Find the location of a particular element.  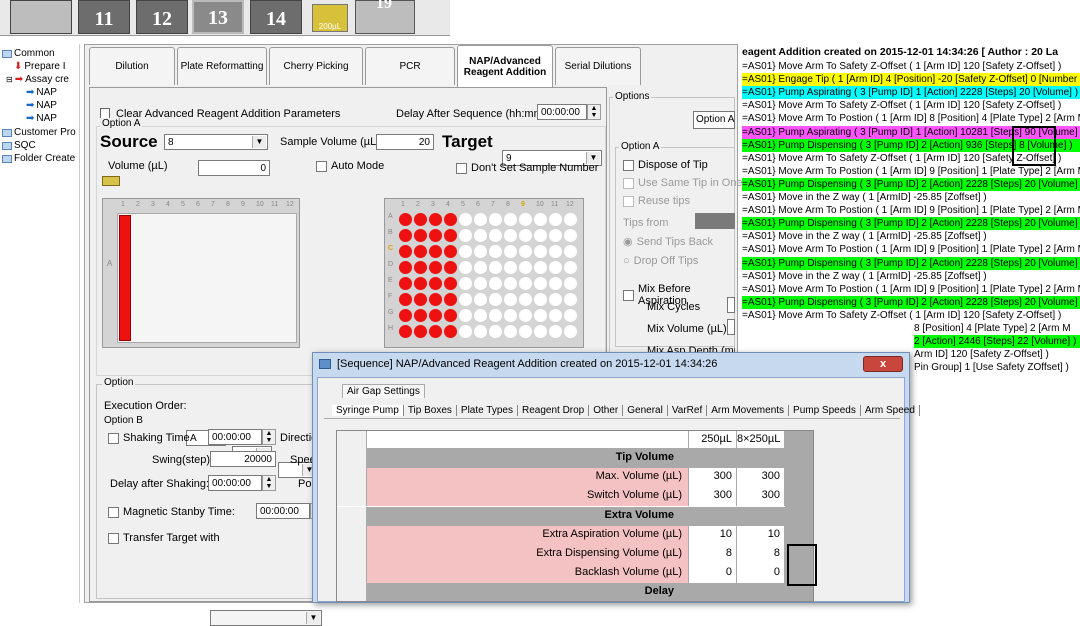

tree-item-nap-1: ➡ NAP is located at coordinates (41, 92).